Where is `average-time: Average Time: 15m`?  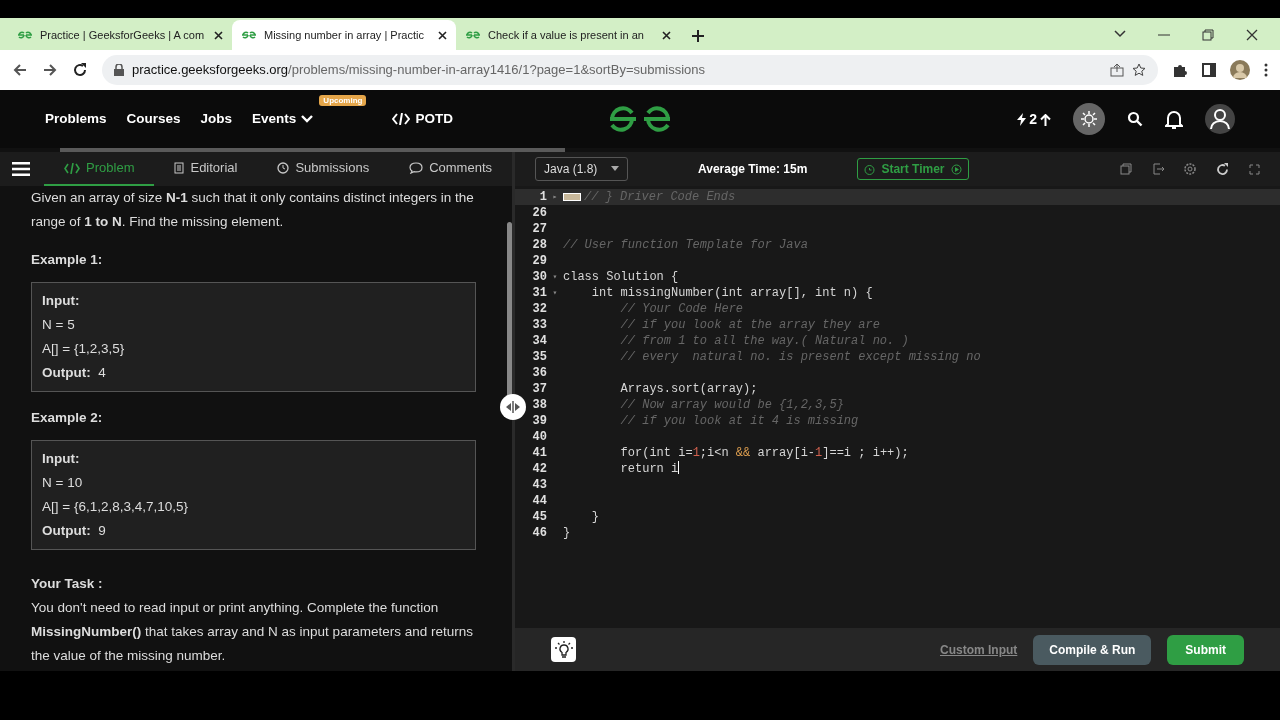
average-time: Average Time: 15m is located at coordinates (753, 169).